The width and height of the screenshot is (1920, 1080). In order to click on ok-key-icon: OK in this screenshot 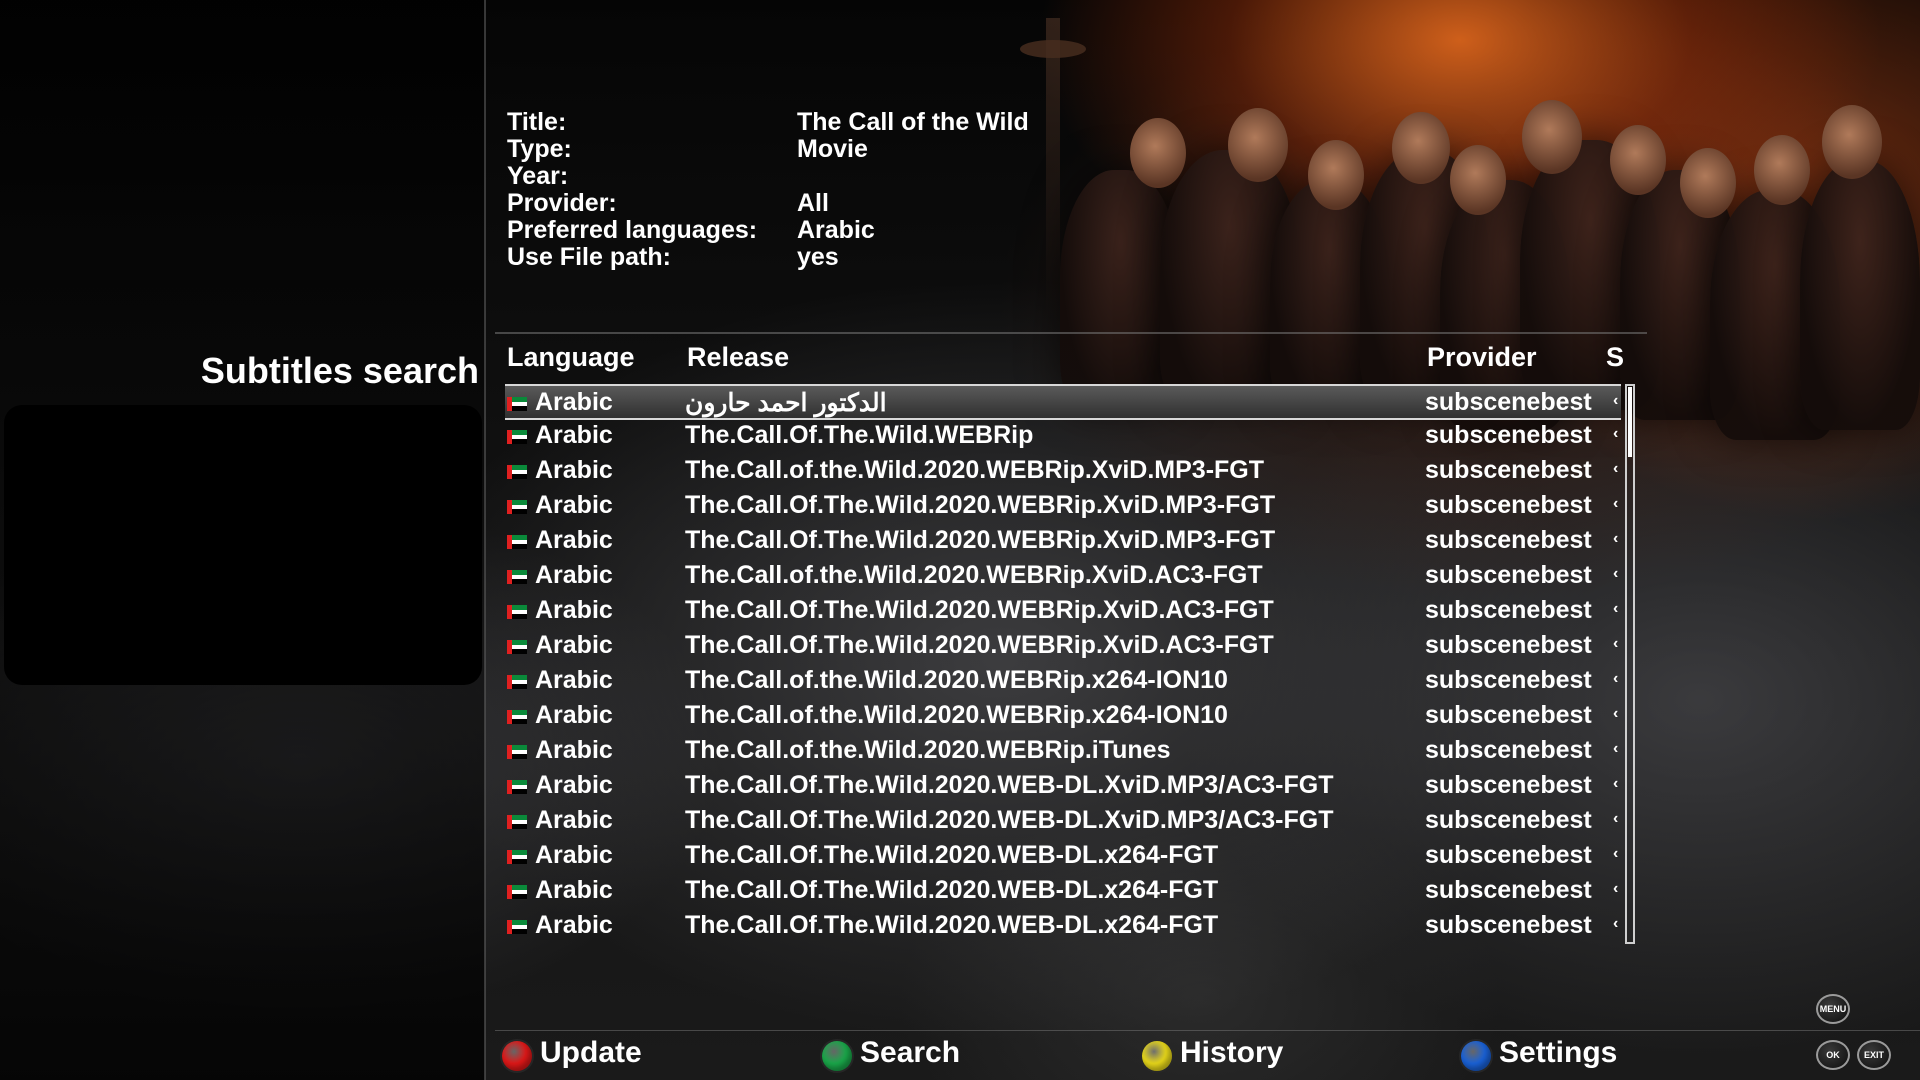, I will do `click(1833, 1055)`.